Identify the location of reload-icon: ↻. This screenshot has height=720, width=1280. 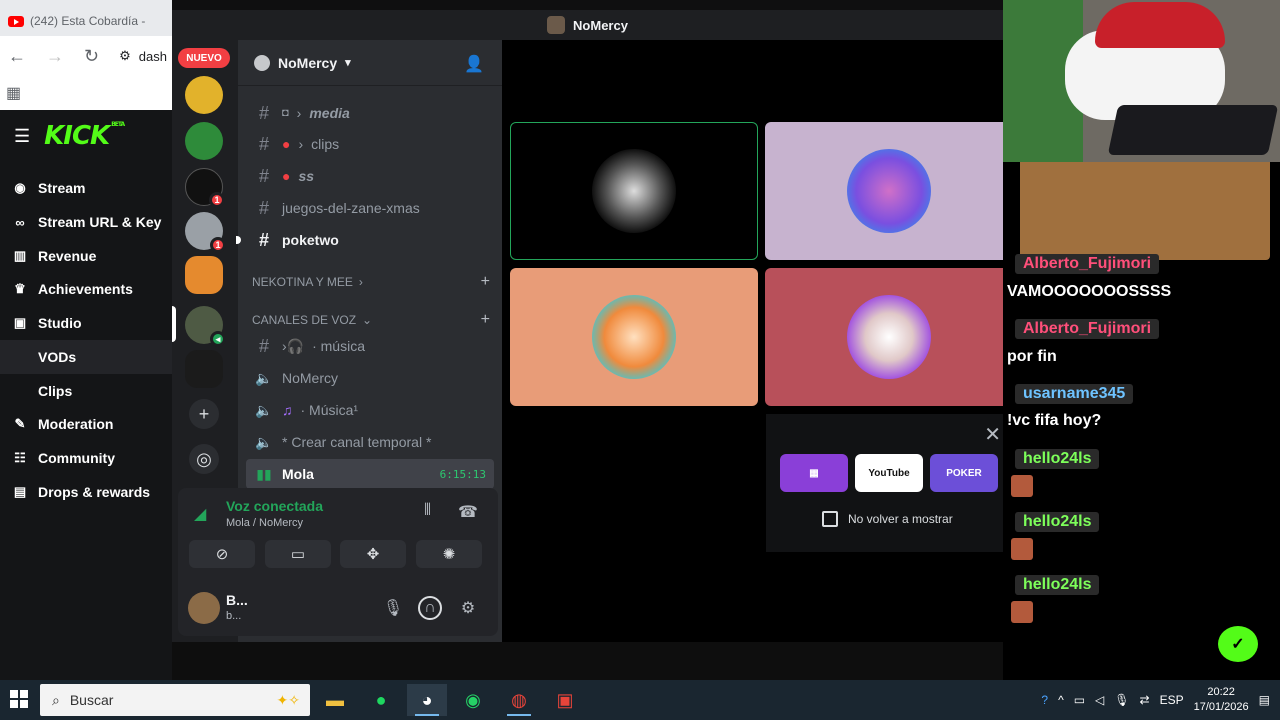
(91, 56).